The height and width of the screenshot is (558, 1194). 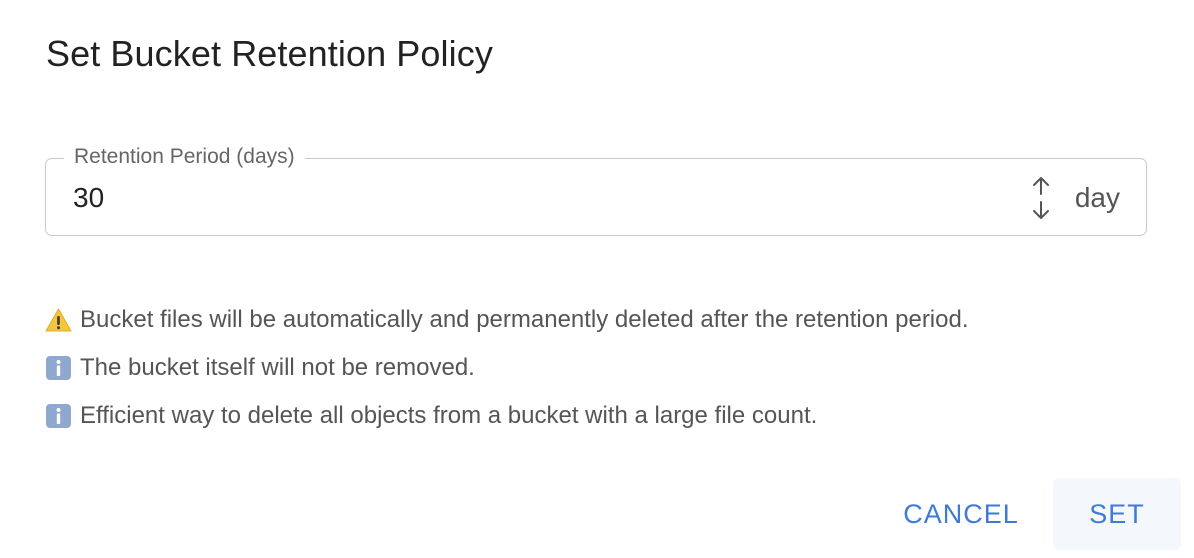 What do you see at coordinates (1041, 198) in the screenshot?
I see `stepper-arrows-icon` at bounding box center [1041, 198].